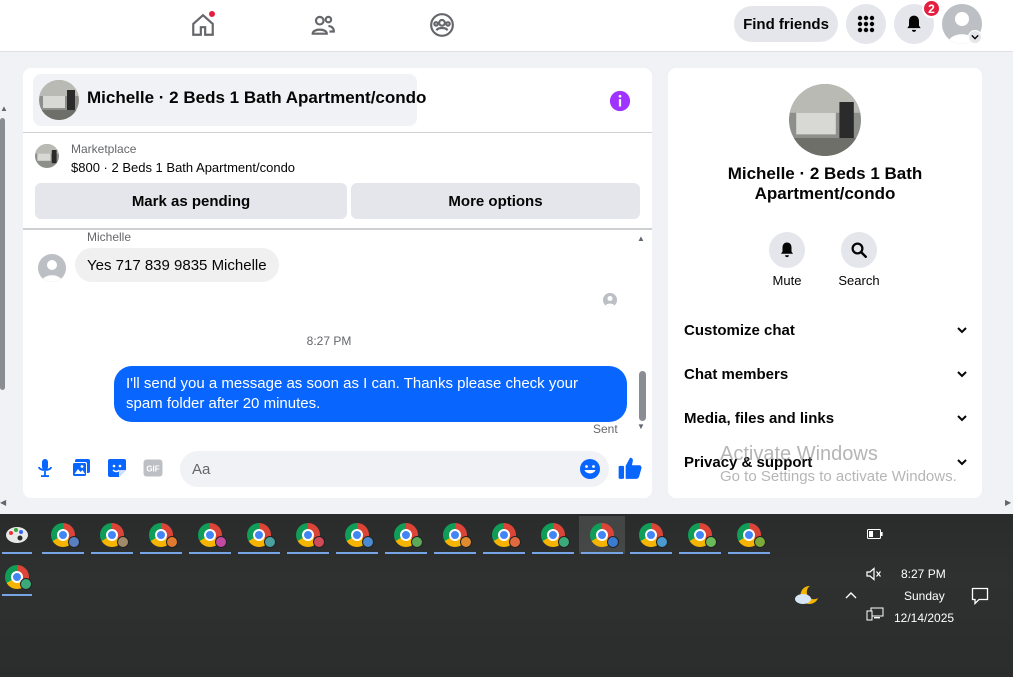 This screenshot has width=1013, height=677. What do you see at coordinates (610, 300) in the screenshot?
I see `seen-indicator-avatar` at bounding box center [610, 300].